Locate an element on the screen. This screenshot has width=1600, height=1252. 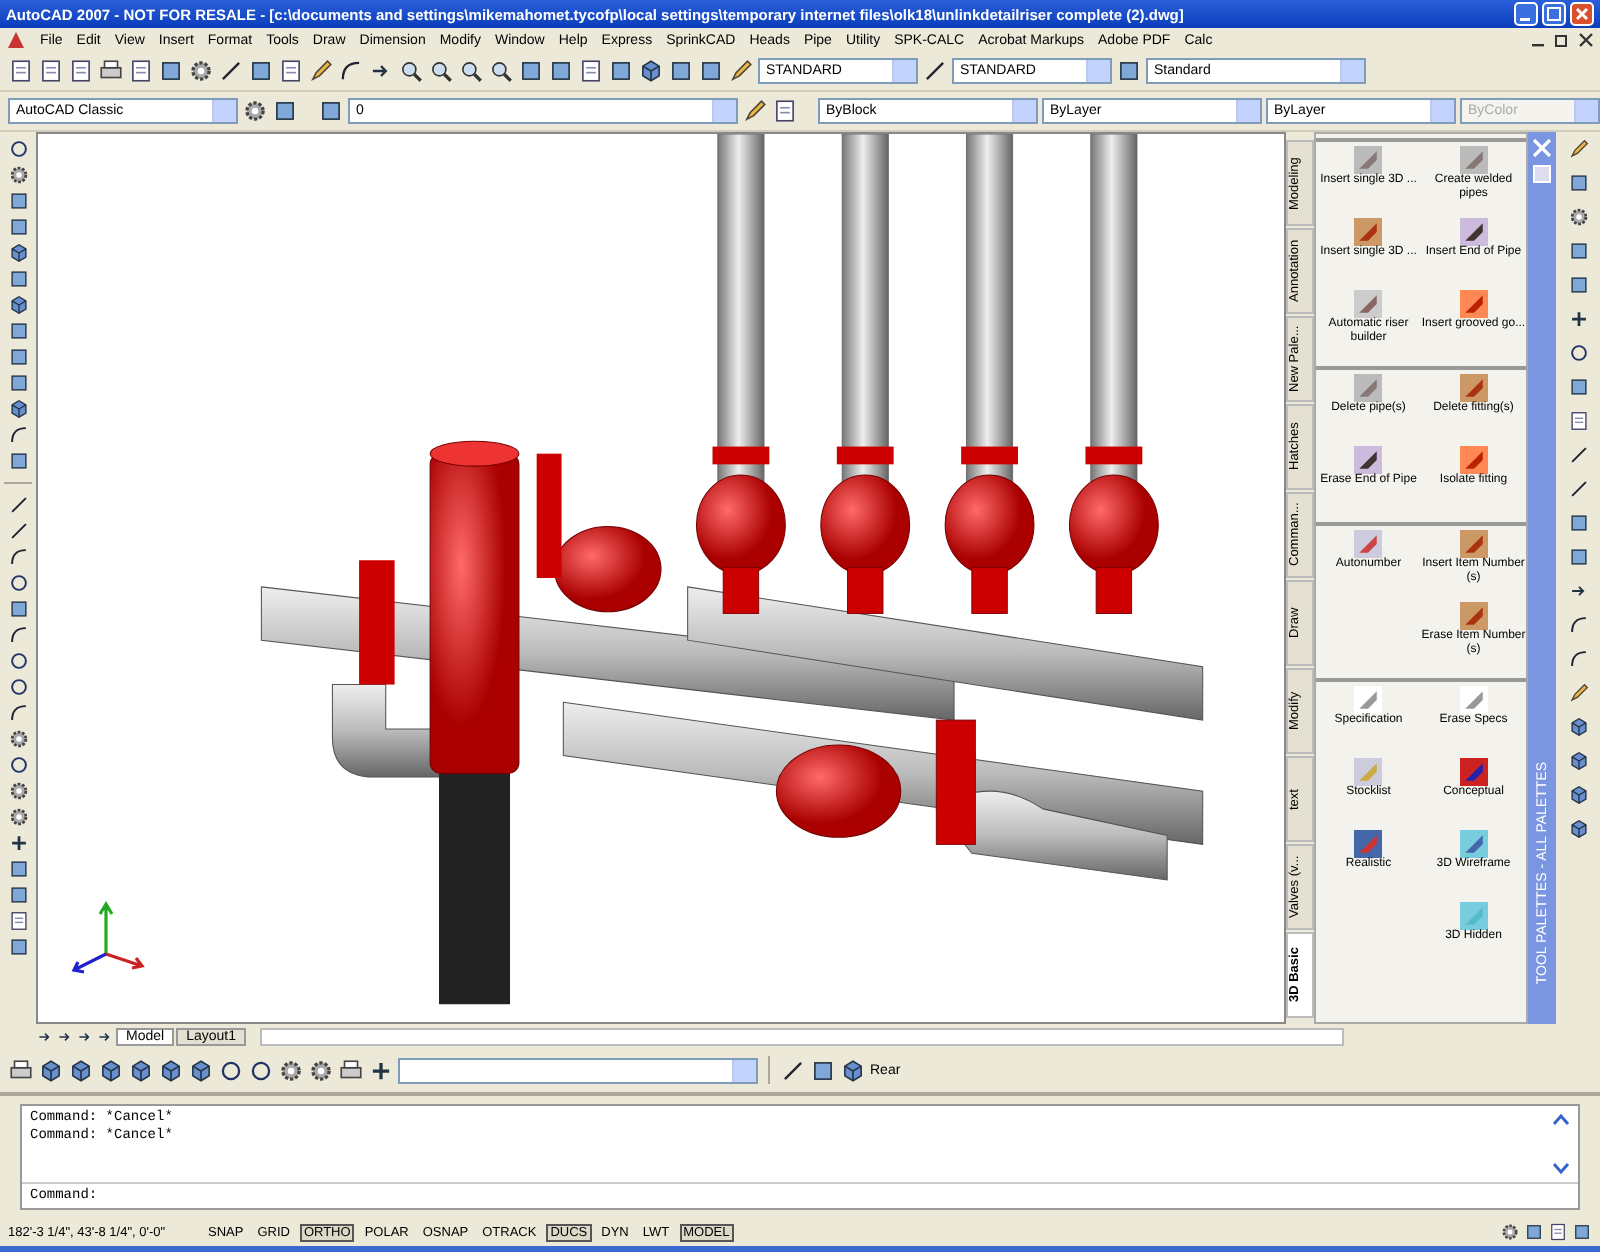
scroll-down-icon is located at coordinates (1561, 1167).